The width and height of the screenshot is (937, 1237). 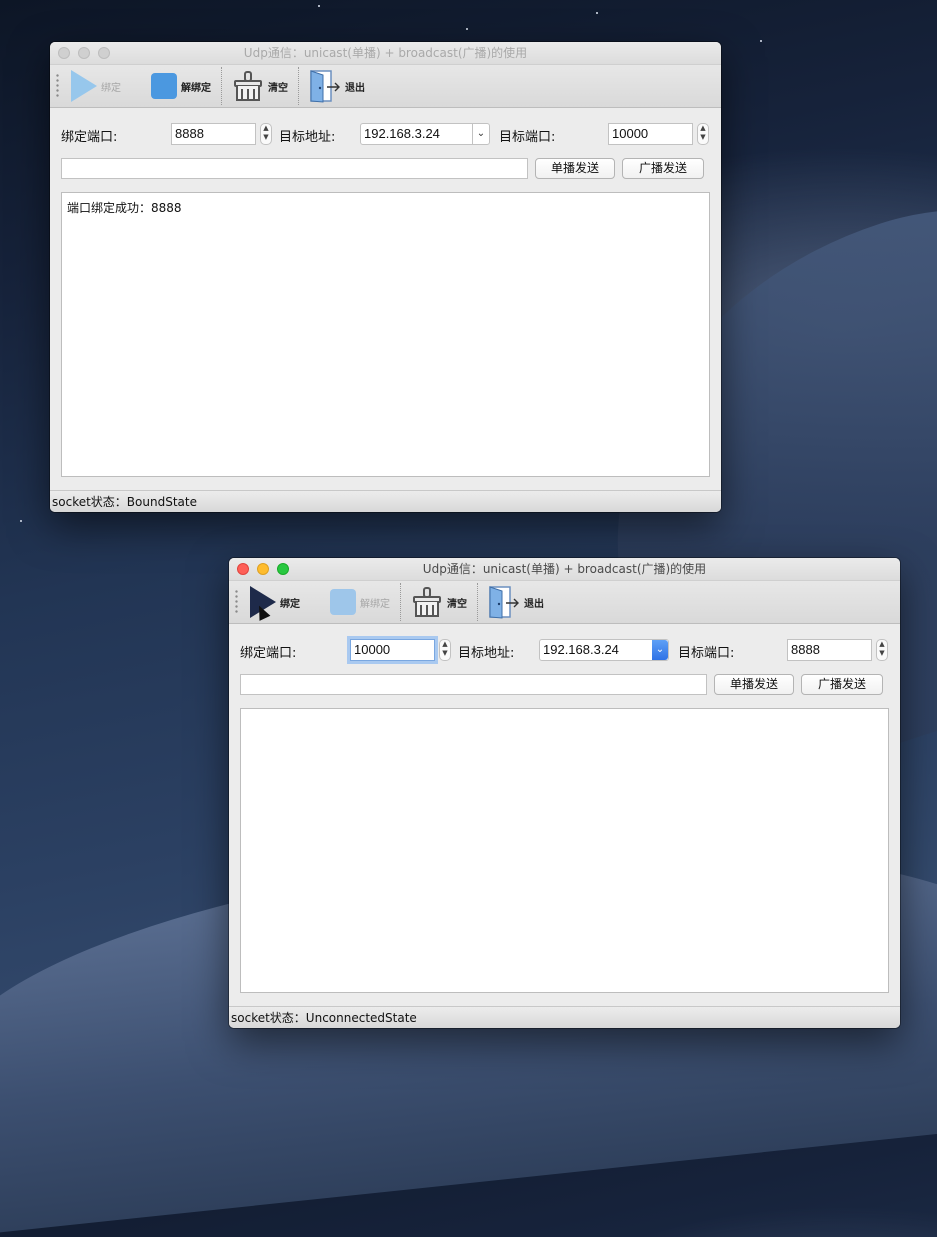 I want to click on bind-port-input: 8888, so click(x=213, y=134).